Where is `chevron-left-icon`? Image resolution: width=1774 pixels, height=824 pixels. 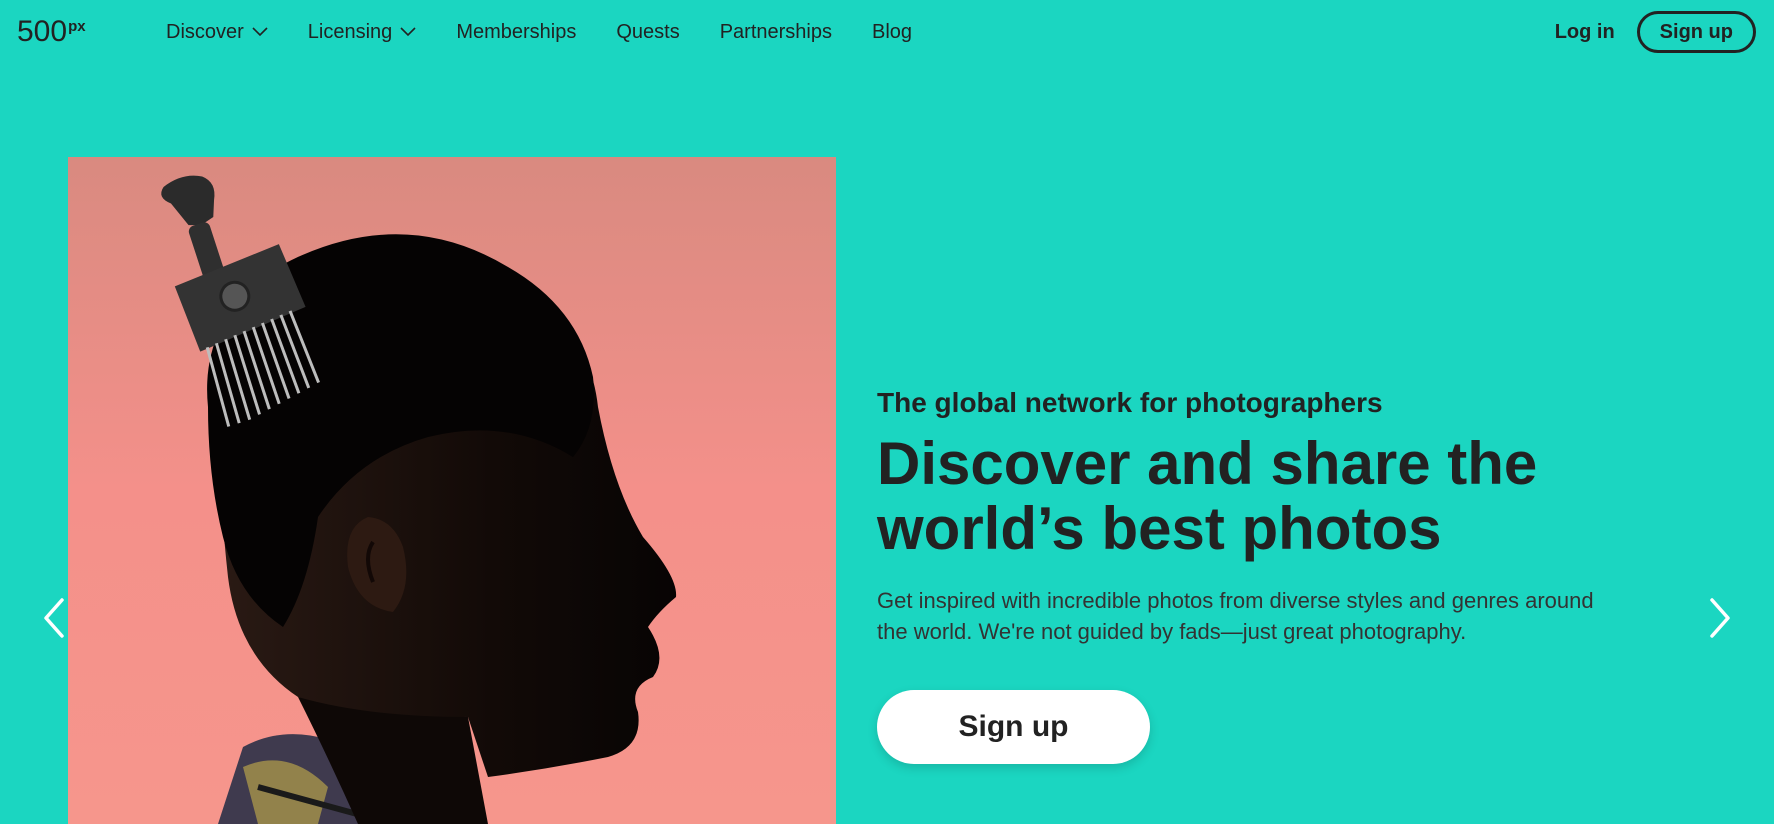 chevron-left-icon is located at coordinates (54, 618).